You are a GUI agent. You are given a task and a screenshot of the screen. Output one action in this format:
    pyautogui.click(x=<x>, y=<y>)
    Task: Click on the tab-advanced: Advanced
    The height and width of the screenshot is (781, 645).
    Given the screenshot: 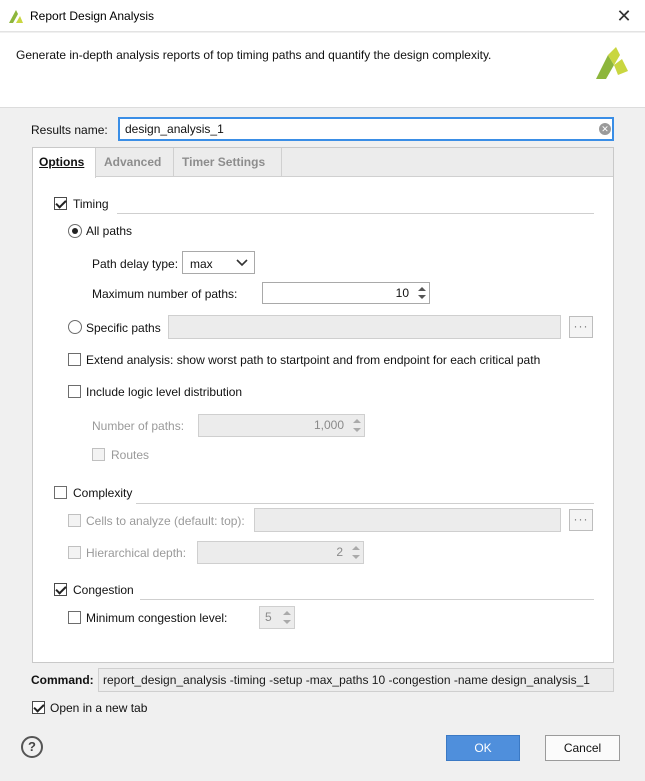 What is the action you would take?
    pyautogui.click(x=136, y=162)
    